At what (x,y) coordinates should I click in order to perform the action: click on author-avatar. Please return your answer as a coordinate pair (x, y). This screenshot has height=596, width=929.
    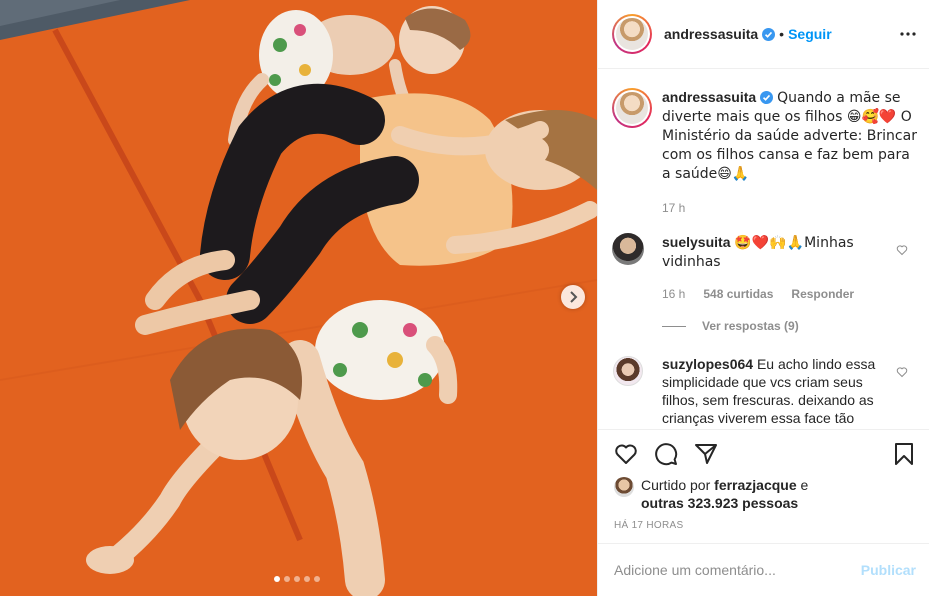
    Looking at the image, I should click on (632, 34).